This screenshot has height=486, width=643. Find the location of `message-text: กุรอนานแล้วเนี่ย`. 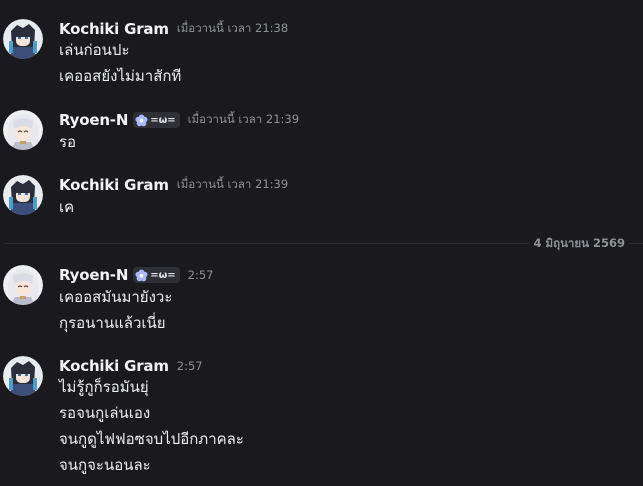

message-text: กุรอนานแล้วเนี่ย is located at coordinates (112, 323).